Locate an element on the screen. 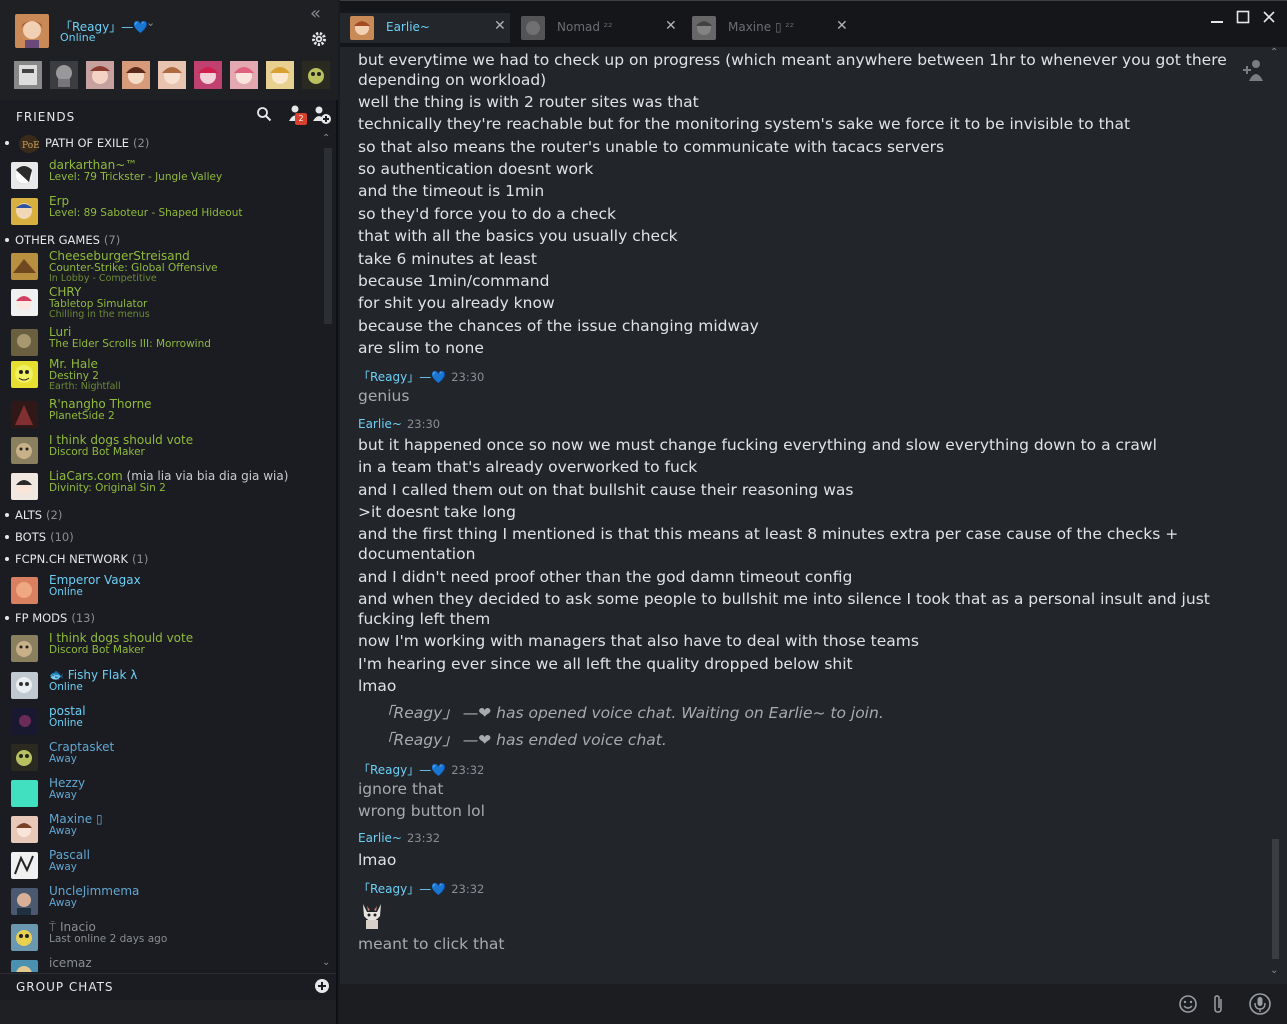 The width and height of the screenshot is (1287, 1024). message-author-header: 「Reagy」—💙 23:32 is located at coordinates (421, 888).